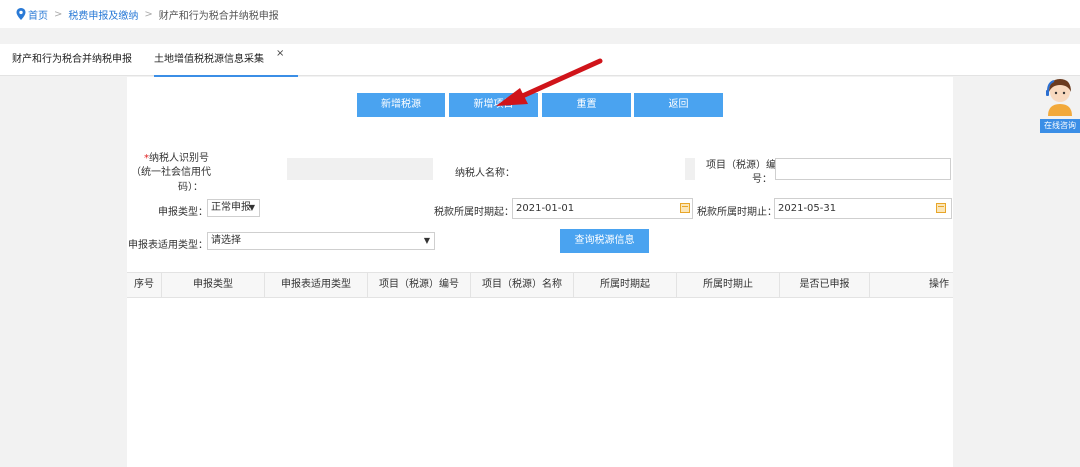 The width and height of the screenshot is (1080, 467). What do you see at coordinates (762, 179) in the screenshot?
I see `project-no-label-line2: 号：` at bounding box center [762, 179].